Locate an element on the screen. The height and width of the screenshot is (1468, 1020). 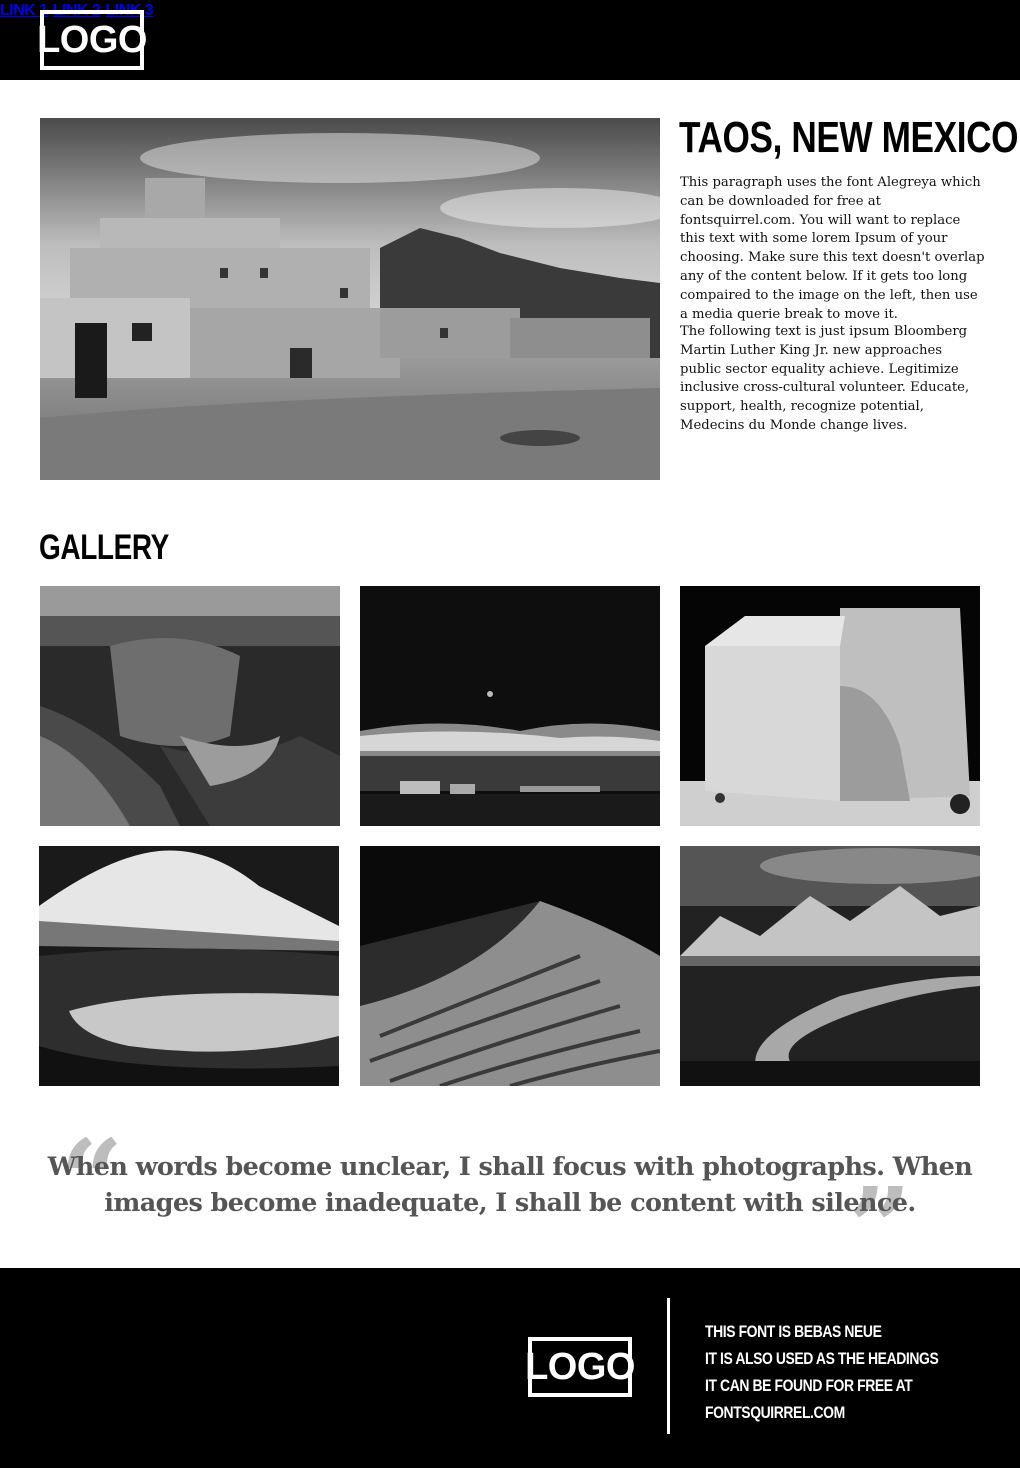
footer-line-1: THIS FONT IS BEBAS NEUE is located at coordinates (793, 1331).